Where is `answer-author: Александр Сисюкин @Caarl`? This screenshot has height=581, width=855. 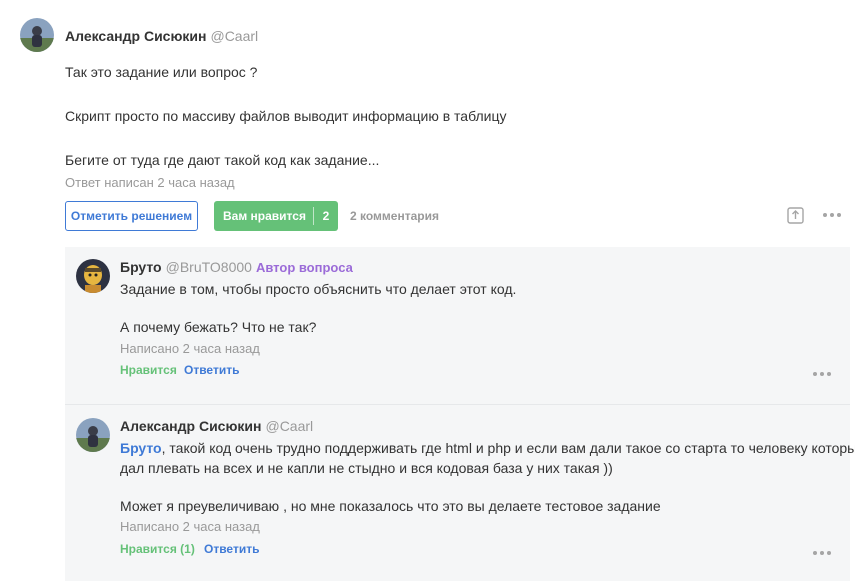 answer-author: Александр Сисюкин @Caarl is located at coordinates (161, 36).